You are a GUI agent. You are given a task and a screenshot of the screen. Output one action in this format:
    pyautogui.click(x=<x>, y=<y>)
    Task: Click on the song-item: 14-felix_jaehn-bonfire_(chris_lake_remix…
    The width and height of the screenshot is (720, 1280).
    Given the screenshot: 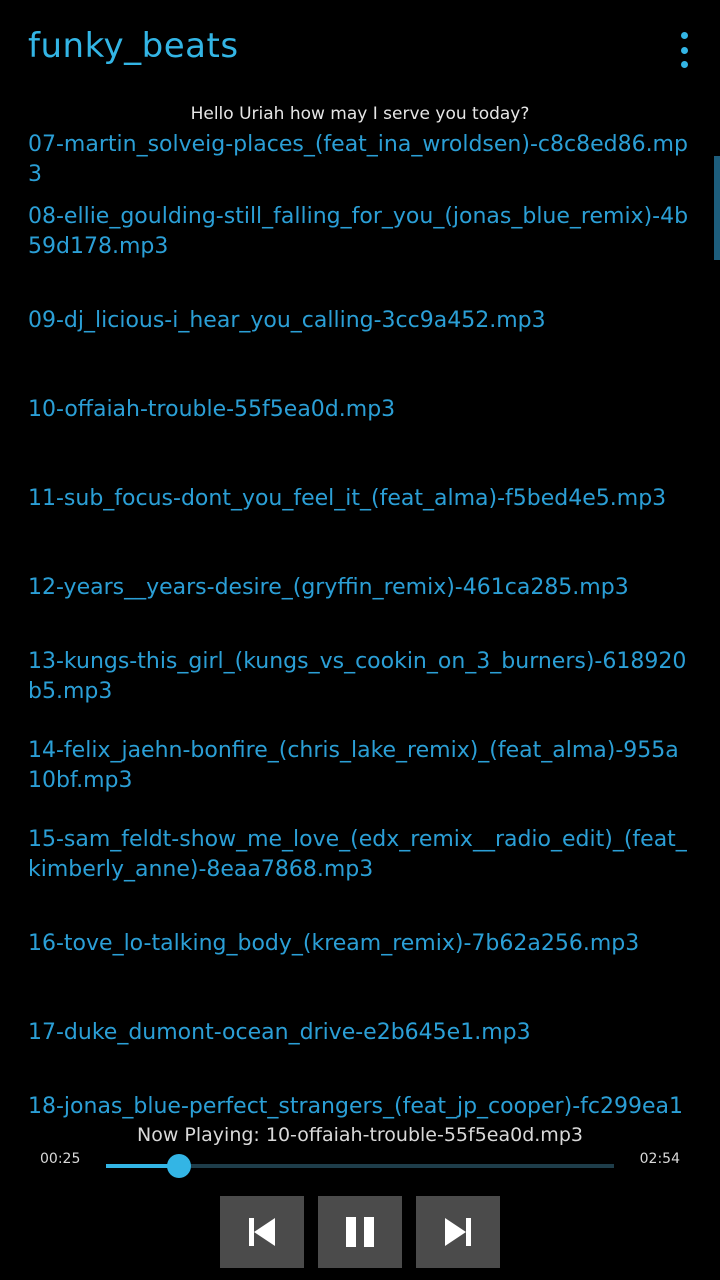 What is the action you would take?
    pyautogui.click(x=360, y=766)
    